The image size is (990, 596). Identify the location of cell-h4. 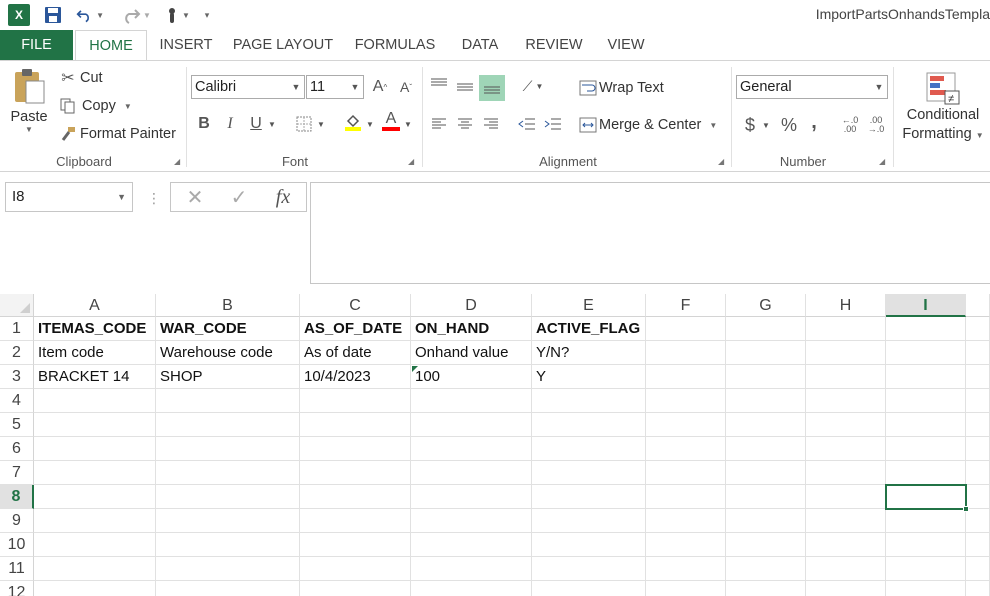
(846, 401).